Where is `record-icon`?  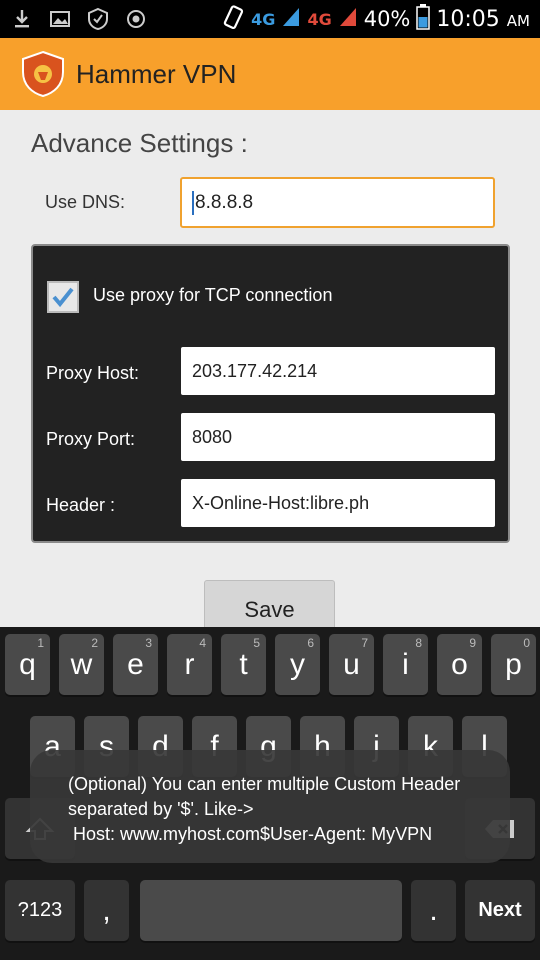
record-icon is located at coordinates (136, 19).